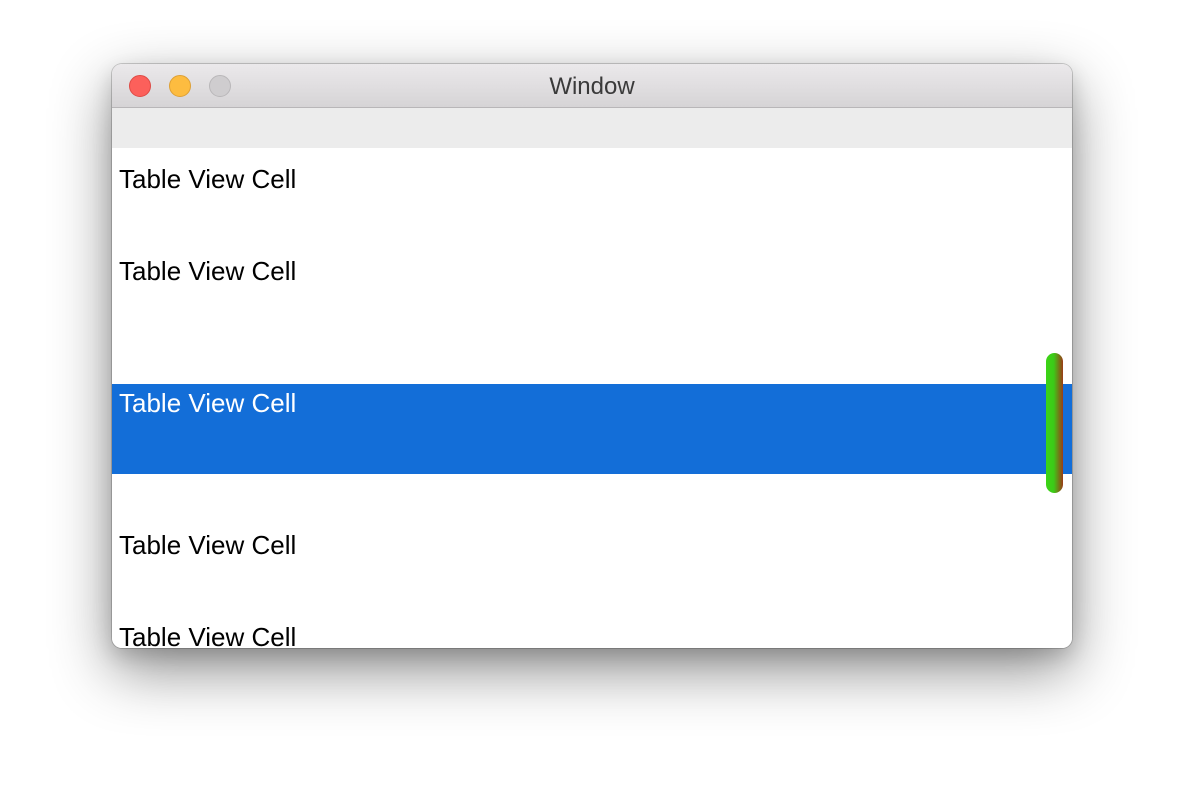 Image resolution: width=1184 pixels, height=808 pixels. I want to click on window-title: Window, so click(592, 86).